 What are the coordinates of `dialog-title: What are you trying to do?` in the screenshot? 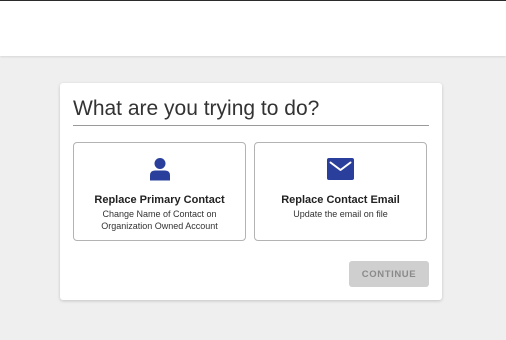 It's located at (196, 108).